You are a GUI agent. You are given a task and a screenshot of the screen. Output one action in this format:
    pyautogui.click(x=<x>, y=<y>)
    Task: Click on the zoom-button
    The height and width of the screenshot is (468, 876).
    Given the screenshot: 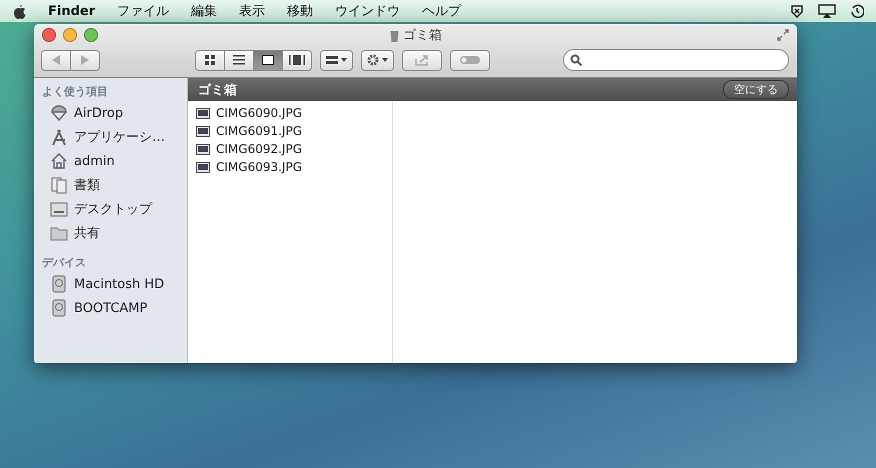 What is the action you would take?
    pyautogui.click(x=91, y=35)
    